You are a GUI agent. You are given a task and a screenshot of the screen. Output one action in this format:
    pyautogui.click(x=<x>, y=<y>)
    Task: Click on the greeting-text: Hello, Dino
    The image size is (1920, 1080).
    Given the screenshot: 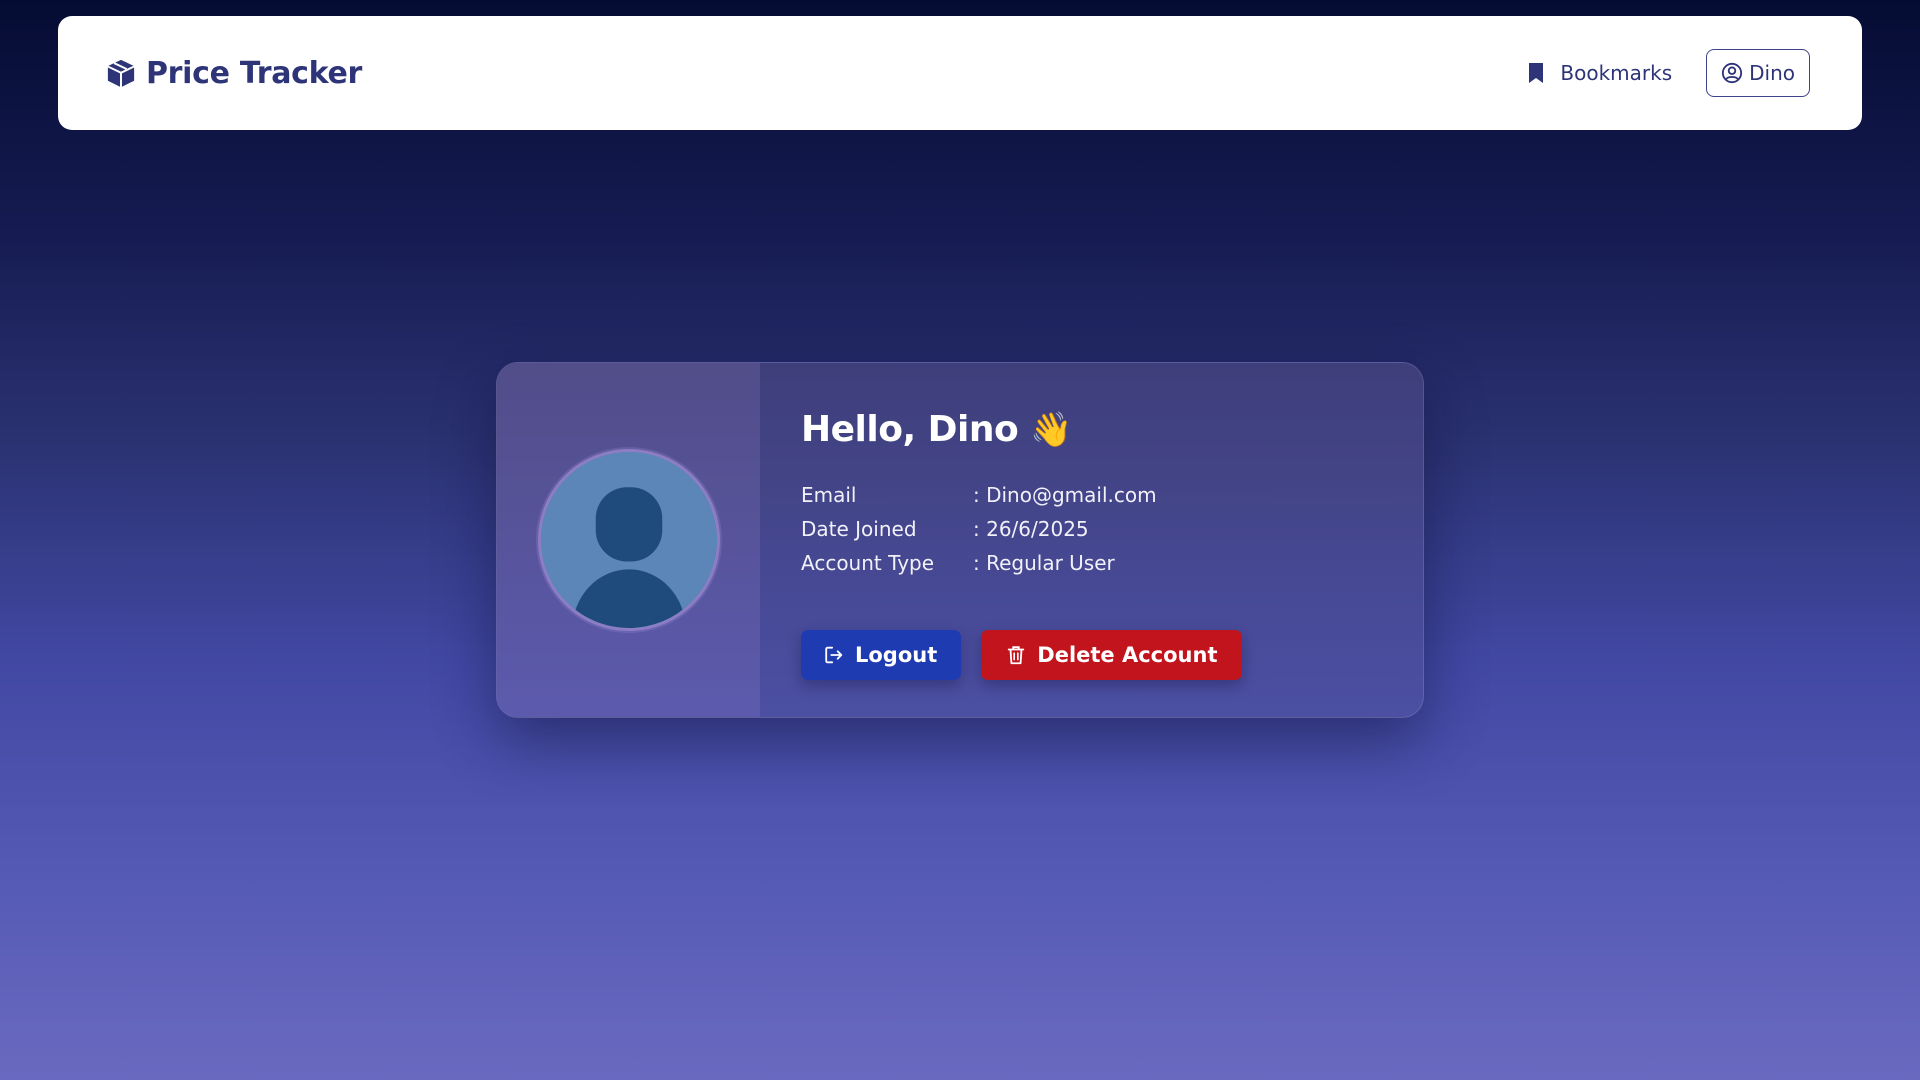 What is the action you would take?
    pyautogui.click(x=910, y=429)
    